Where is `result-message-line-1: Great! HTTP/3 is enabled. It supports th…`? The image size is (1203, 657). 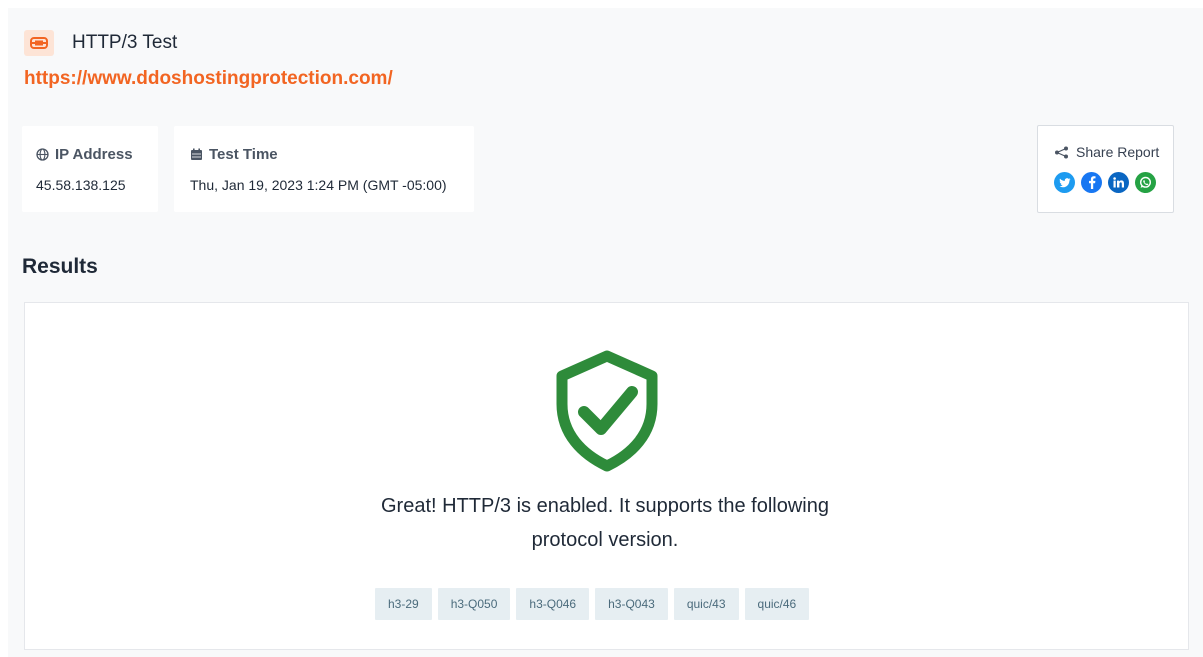 result-message-line-1: Great! HTTP/3 is enabled. It supports th… is located at coordinates (605, 506).